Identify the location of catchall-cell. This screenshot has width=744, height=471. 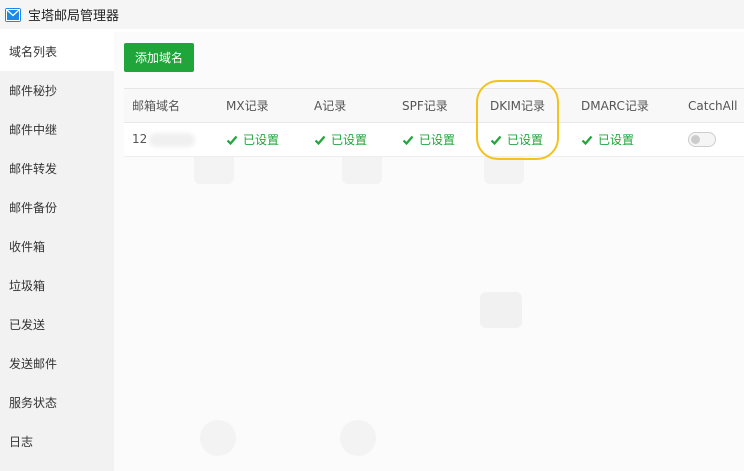
(712, 139).